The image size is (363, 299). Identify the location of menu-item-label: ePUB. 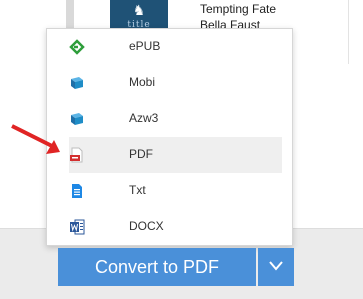
(145, 46).